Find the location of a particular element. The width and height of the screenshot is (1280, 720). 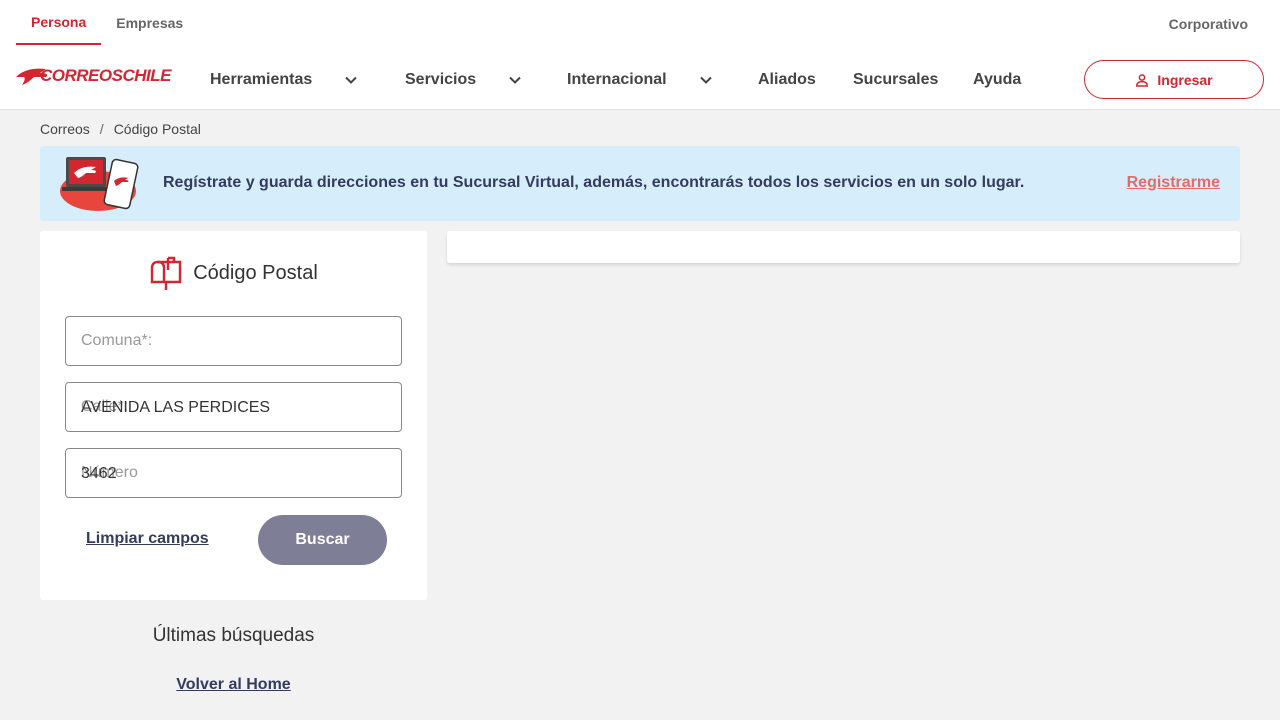

logo-wordmark: CORREOSCHILE is located at coordinates (105, 75).